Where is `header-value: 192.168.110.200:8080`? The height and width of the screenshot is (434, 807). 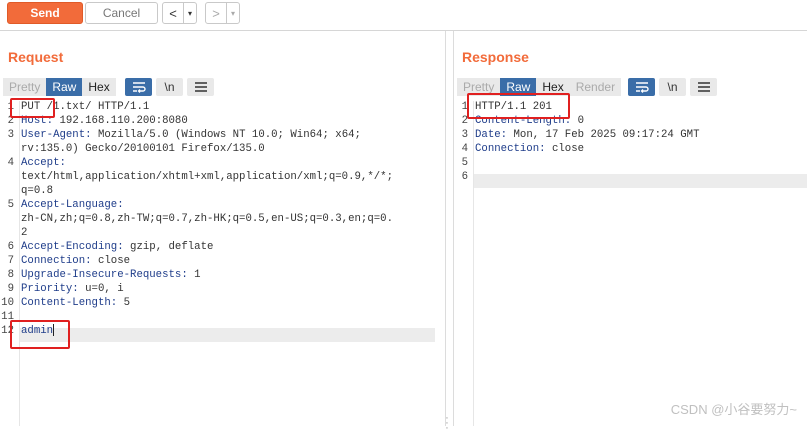 header-value: 192.168.110.200:8080 is located at coordinates (120, 121).